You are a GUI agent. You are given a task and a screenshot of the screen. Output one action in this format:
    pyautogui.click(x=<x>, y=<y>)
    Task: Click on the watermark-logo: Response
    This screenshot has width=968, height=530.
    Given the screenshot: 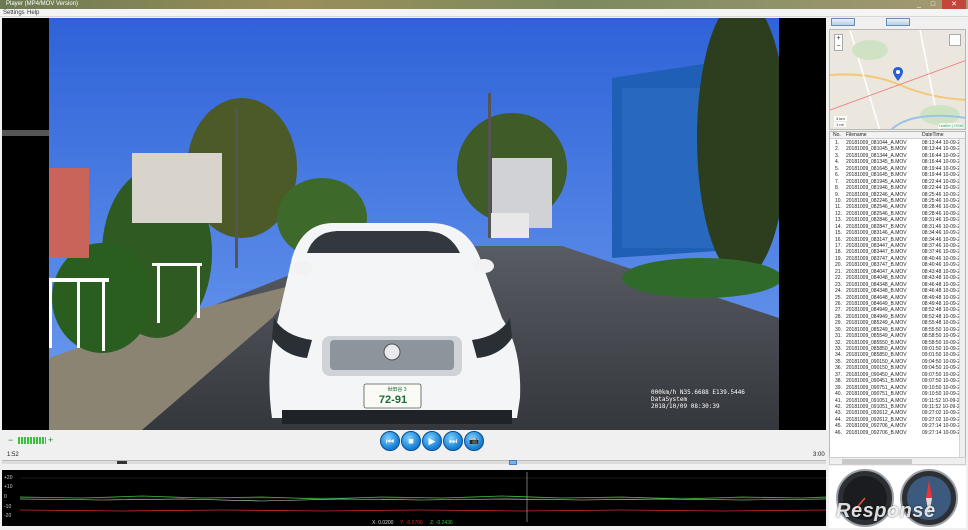 What is the action you would take?
    pyautogui.click(x=886, y=511)
    